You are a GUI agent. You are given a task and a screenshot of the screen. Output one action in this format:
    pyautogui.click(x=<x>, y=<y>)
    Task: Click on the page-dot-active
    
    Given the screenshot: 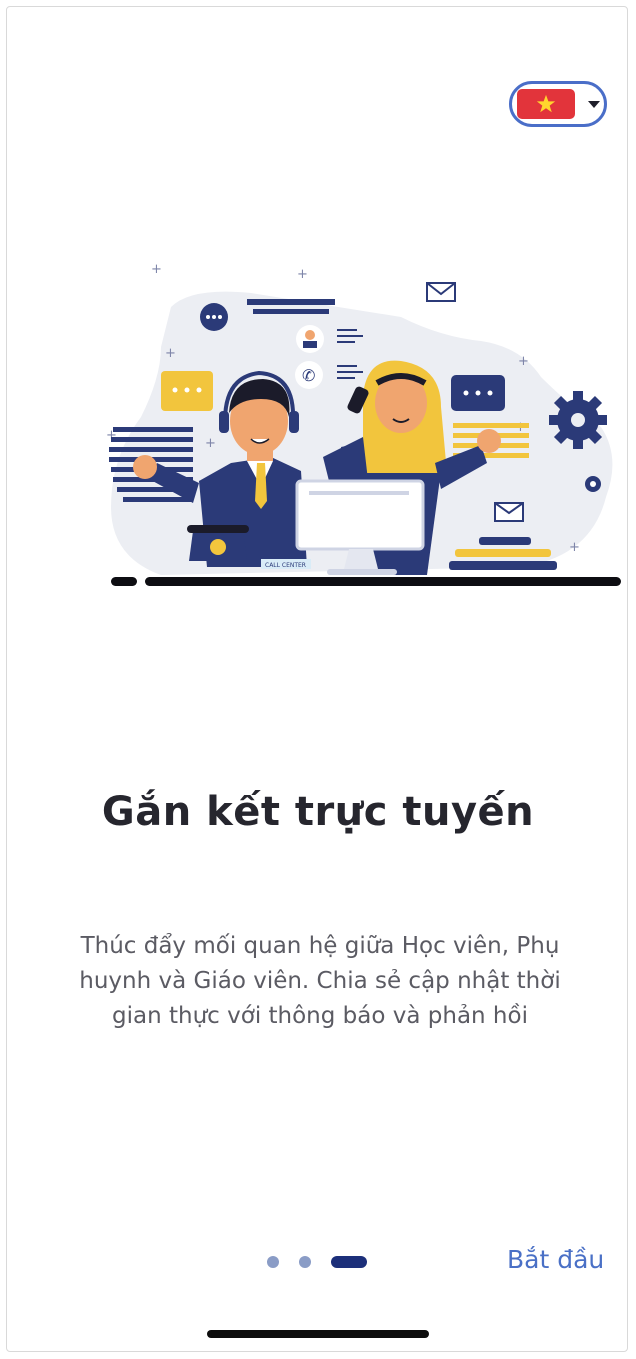 What is the action you would take?
    pyautogui.click(x=349, y=1262)
    